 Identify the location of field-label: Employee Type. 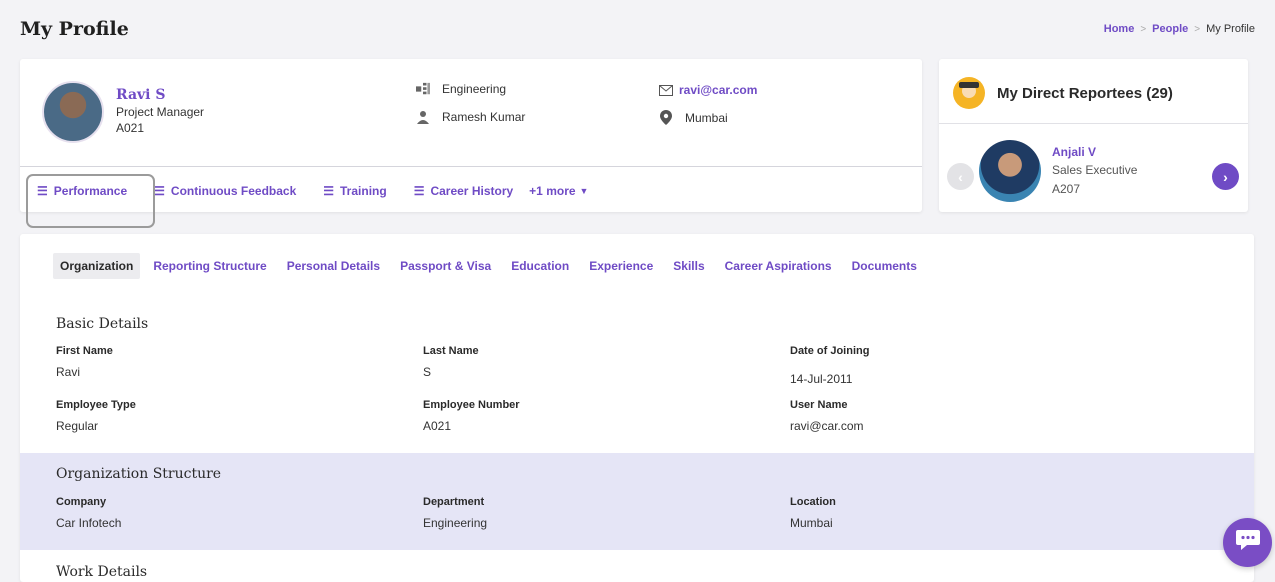
(96, 405).